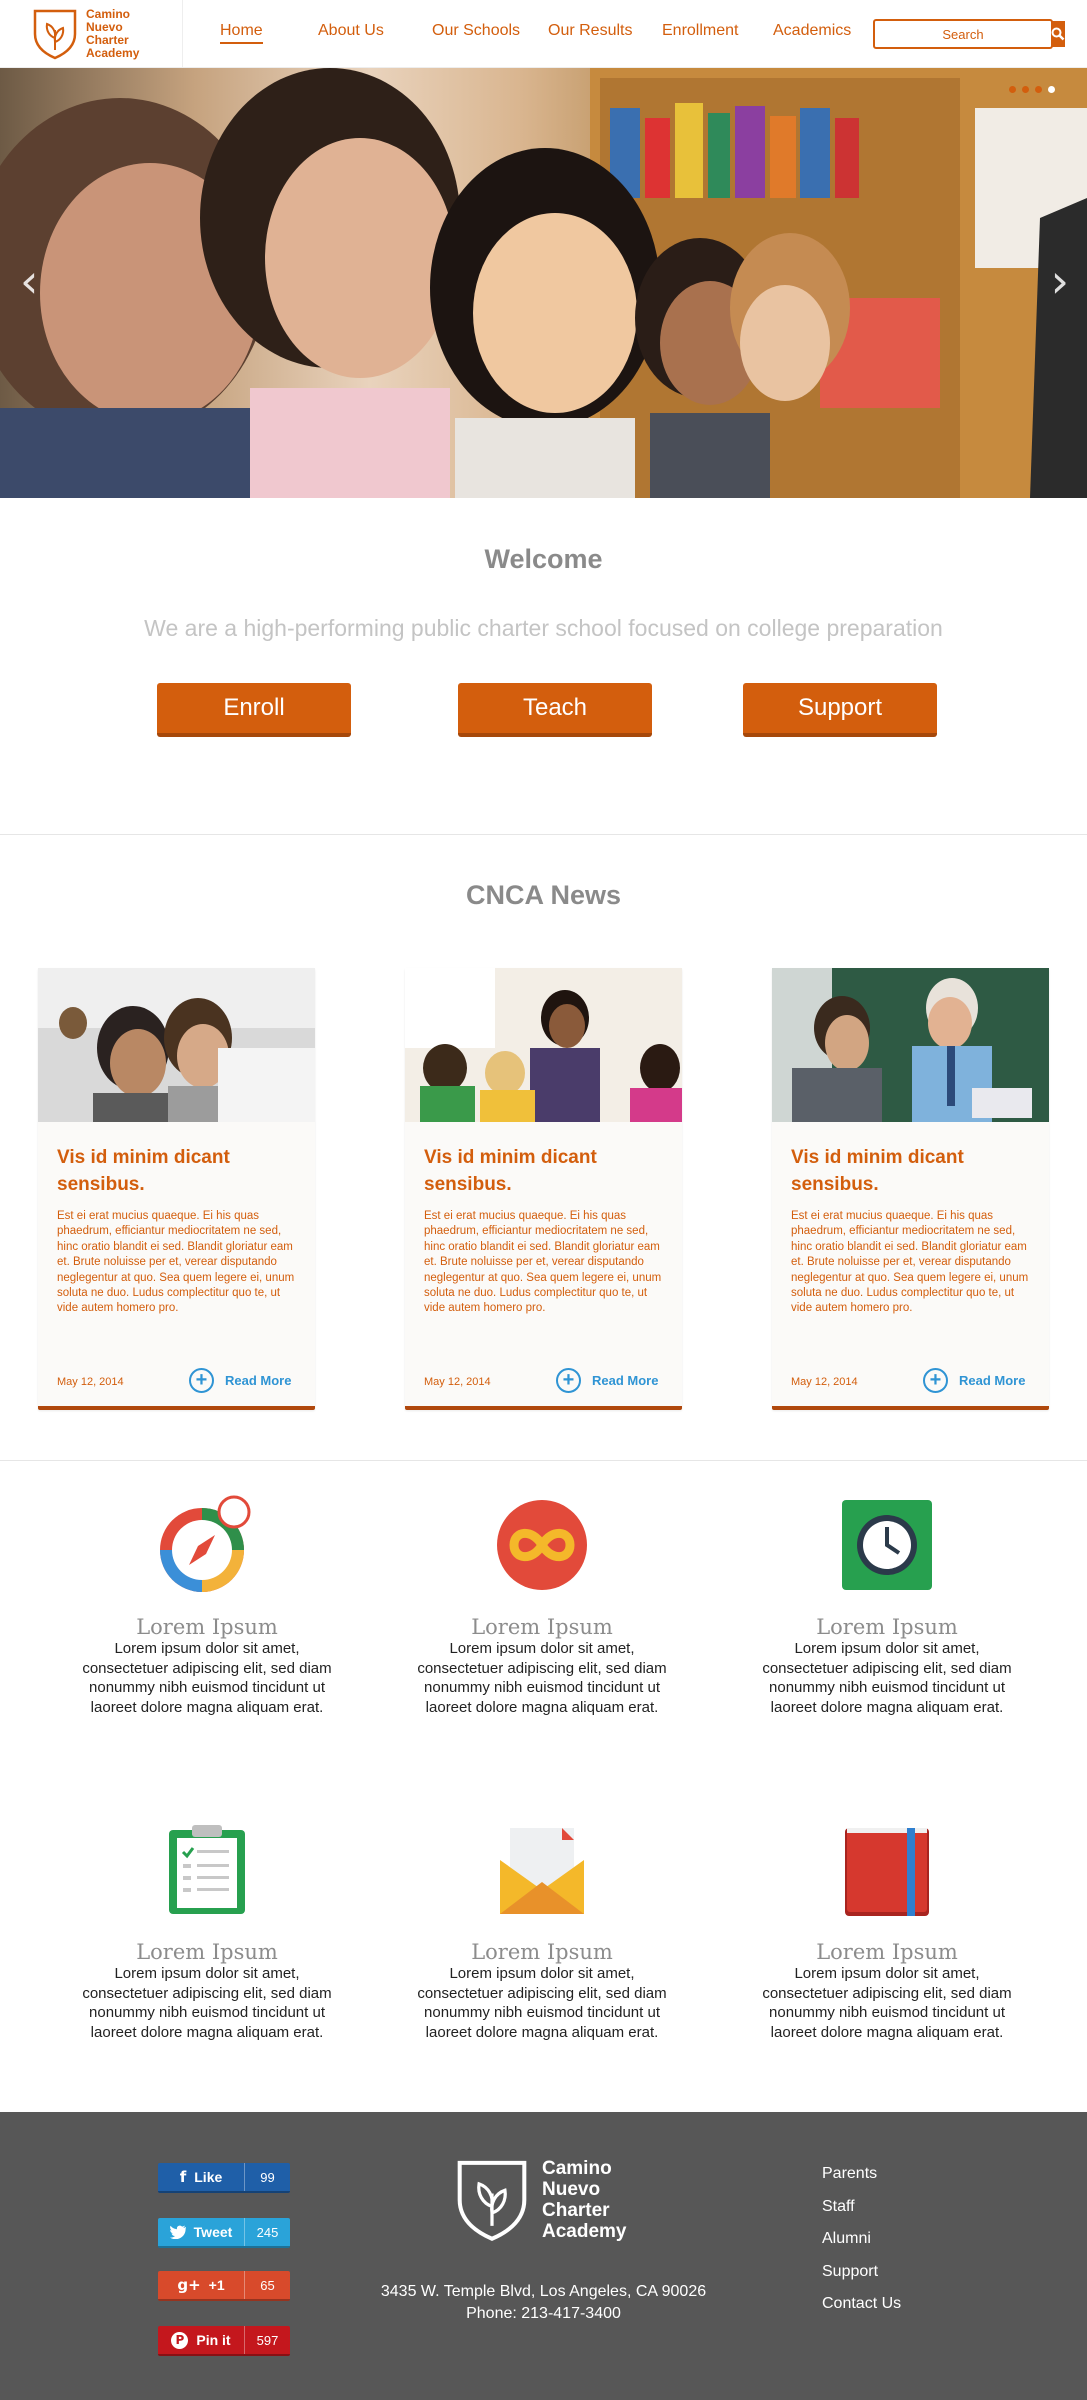  Describe the element at coordinates (543, 895) in the screenshot. I see `news-title: CNCA News` at that location.